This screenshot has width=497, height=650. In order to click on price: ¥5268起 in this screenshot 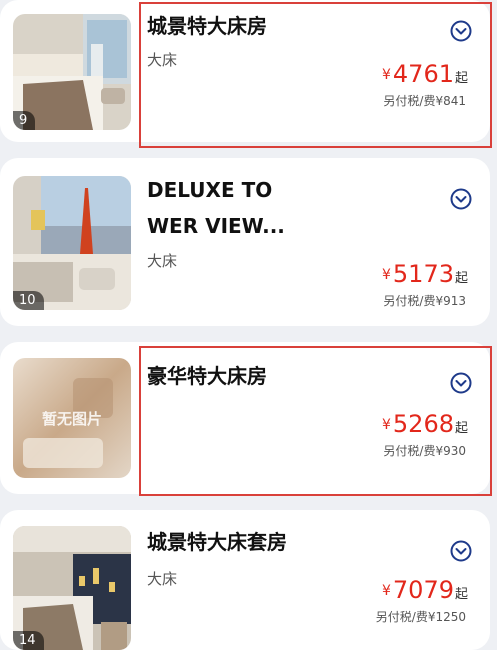, I will do `click(425, 424)`.